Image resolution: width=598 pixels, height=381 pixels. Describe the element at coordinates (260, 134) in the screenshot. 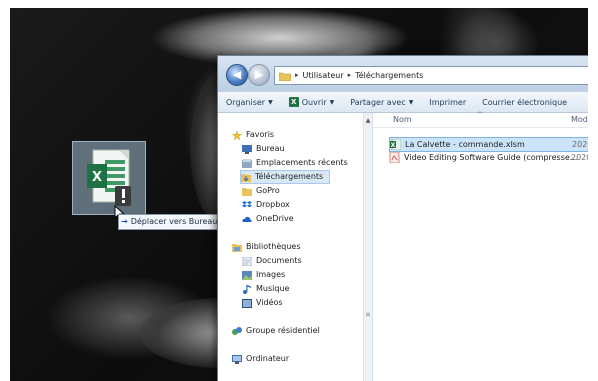

I see `nav-label: Favoris` at that location.